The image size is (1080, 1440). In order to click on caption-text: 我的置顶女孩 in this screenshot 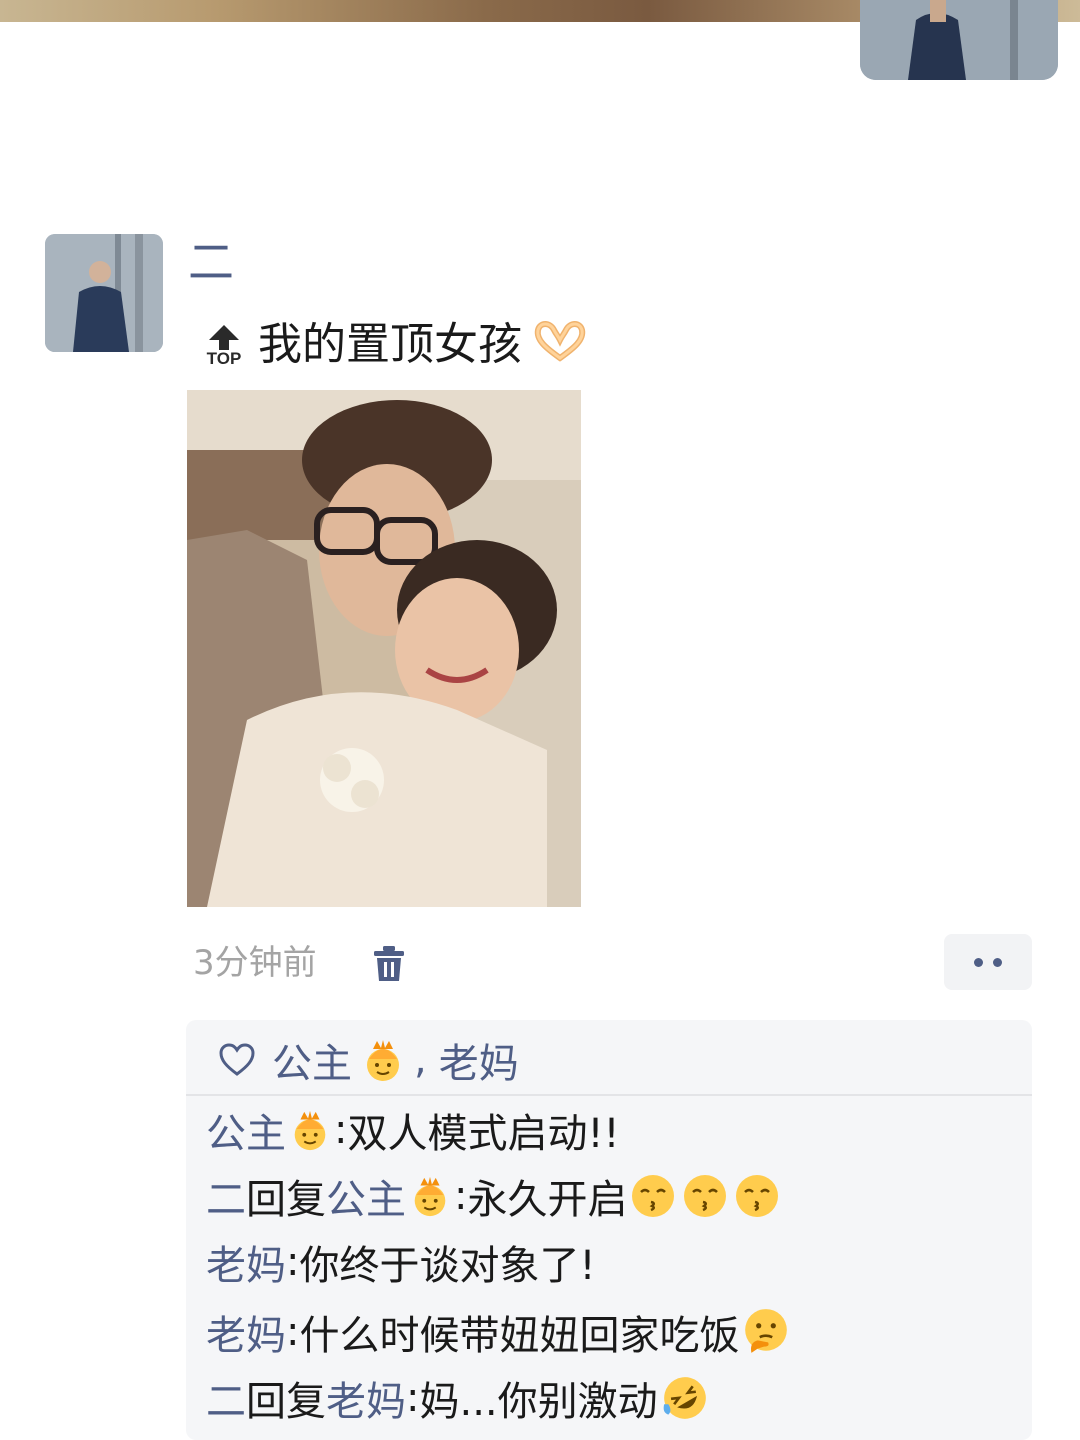, I will do `click(390, 344)`.